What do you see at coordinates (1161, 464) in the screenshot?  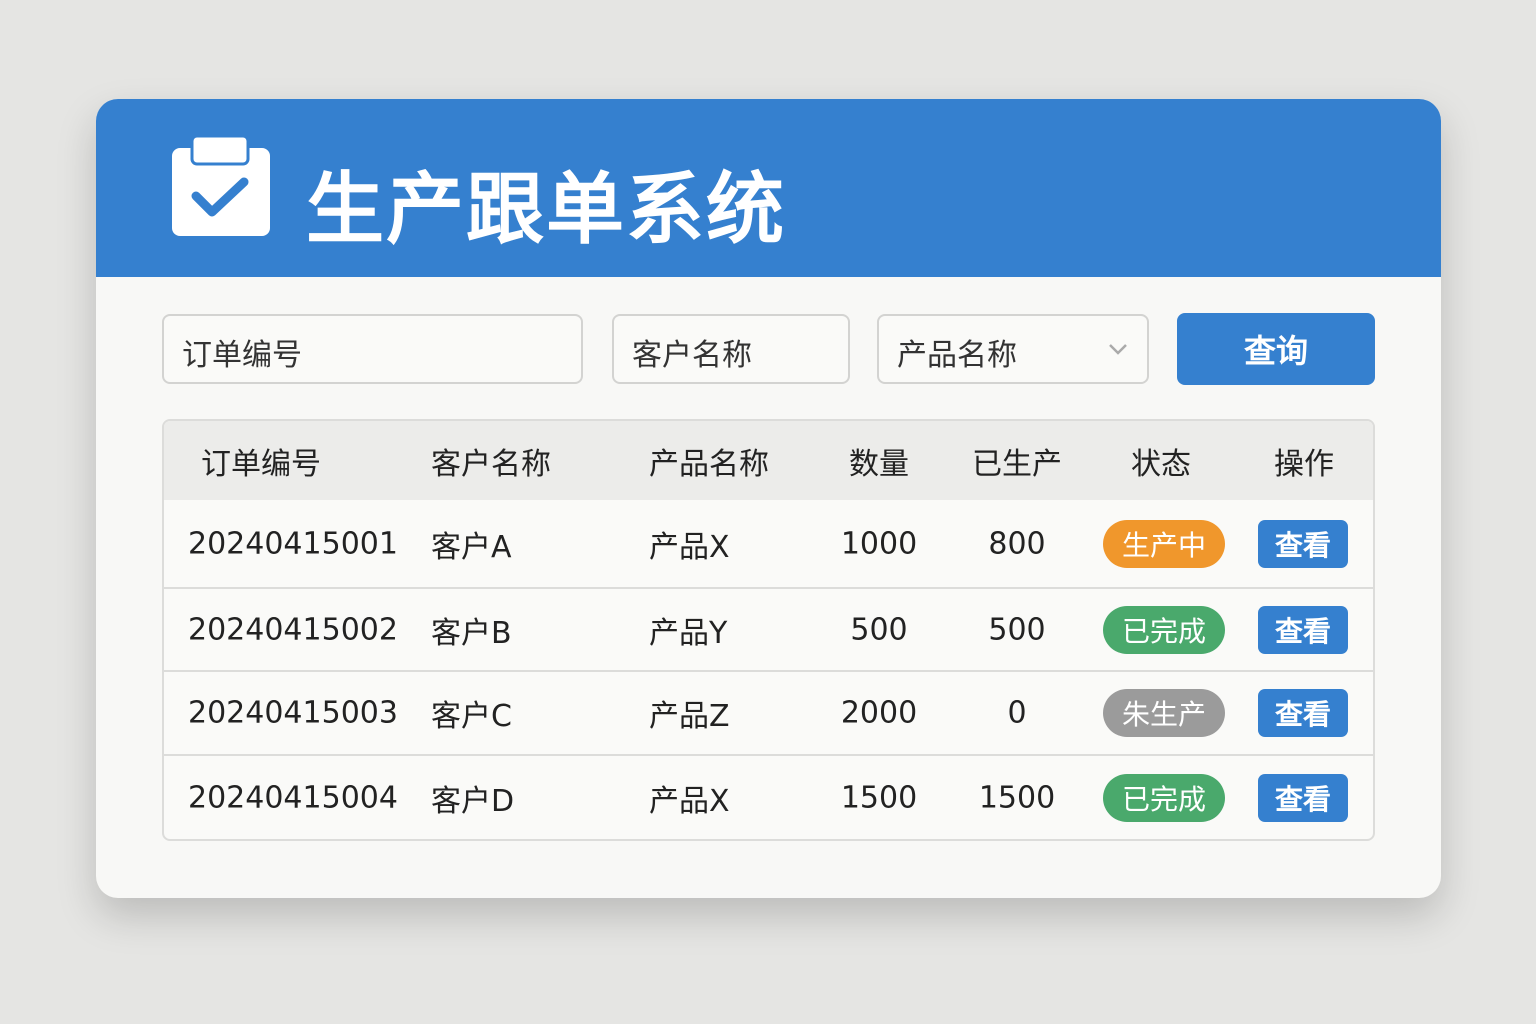 I see `header-status: 状态` at bounding box center [1161, 464].